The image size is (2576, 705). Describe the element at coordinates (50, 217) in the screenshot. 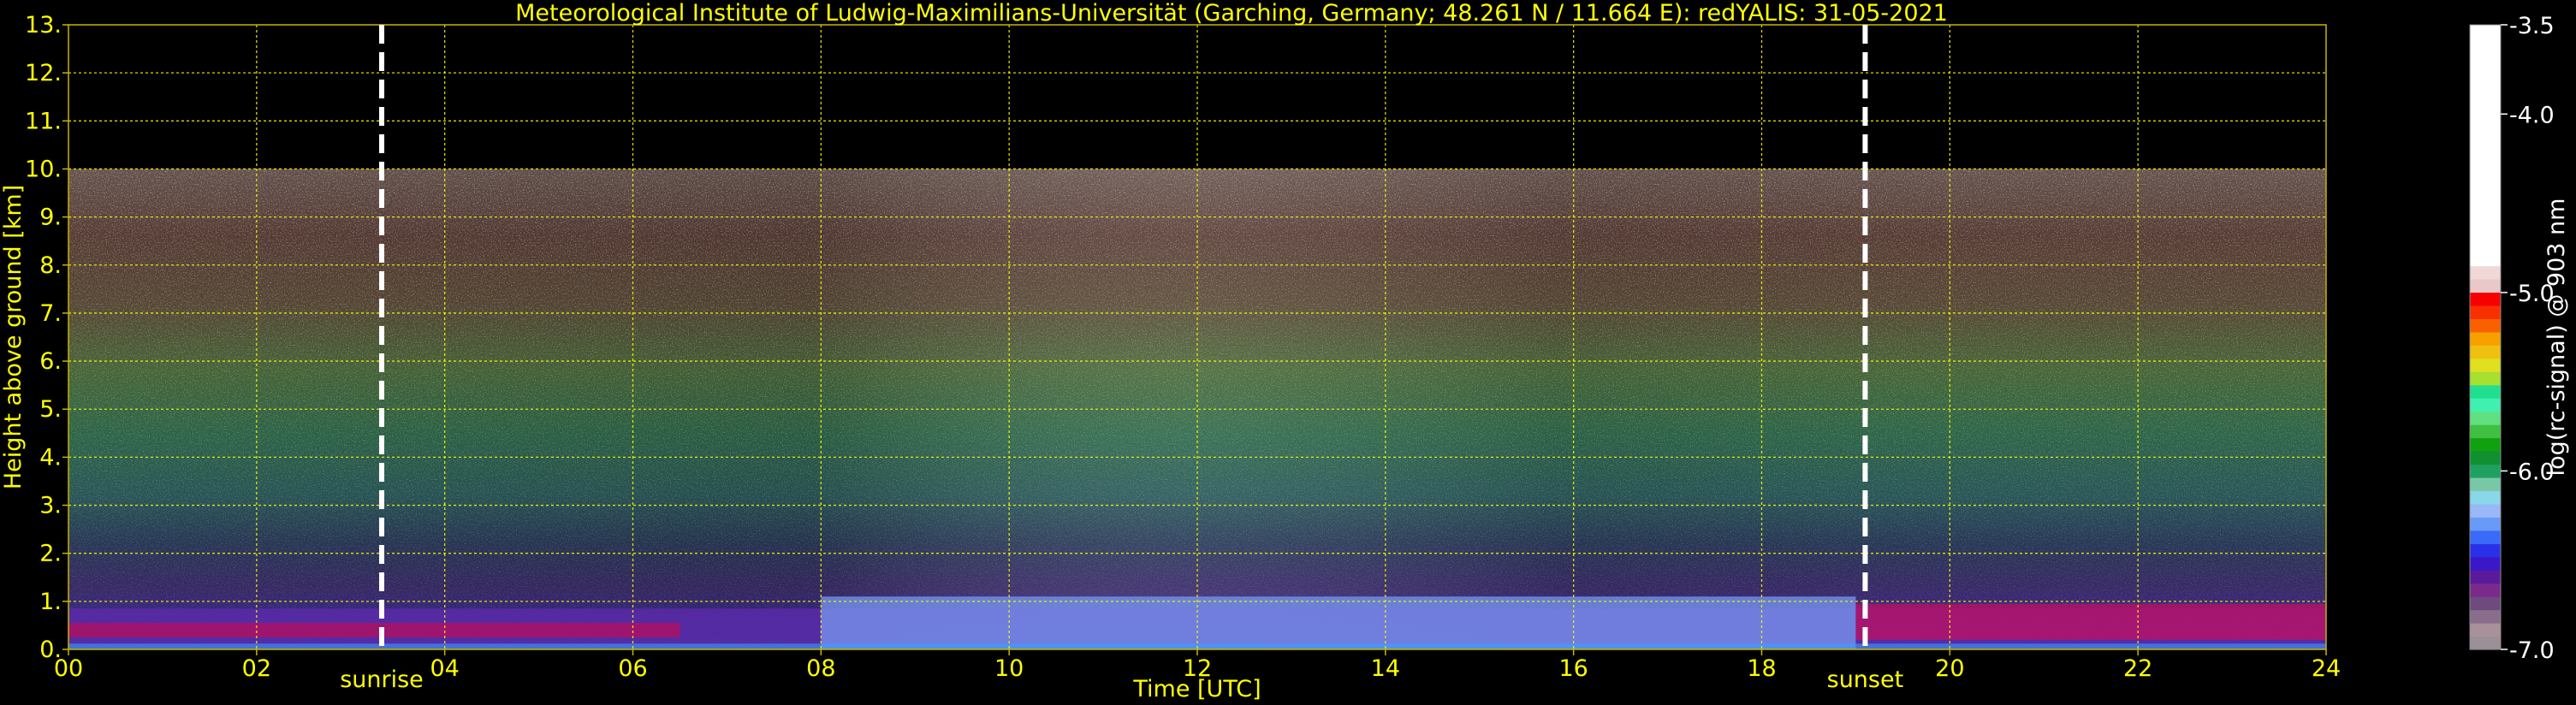

I see `y-tick-label: 9.` at that location.